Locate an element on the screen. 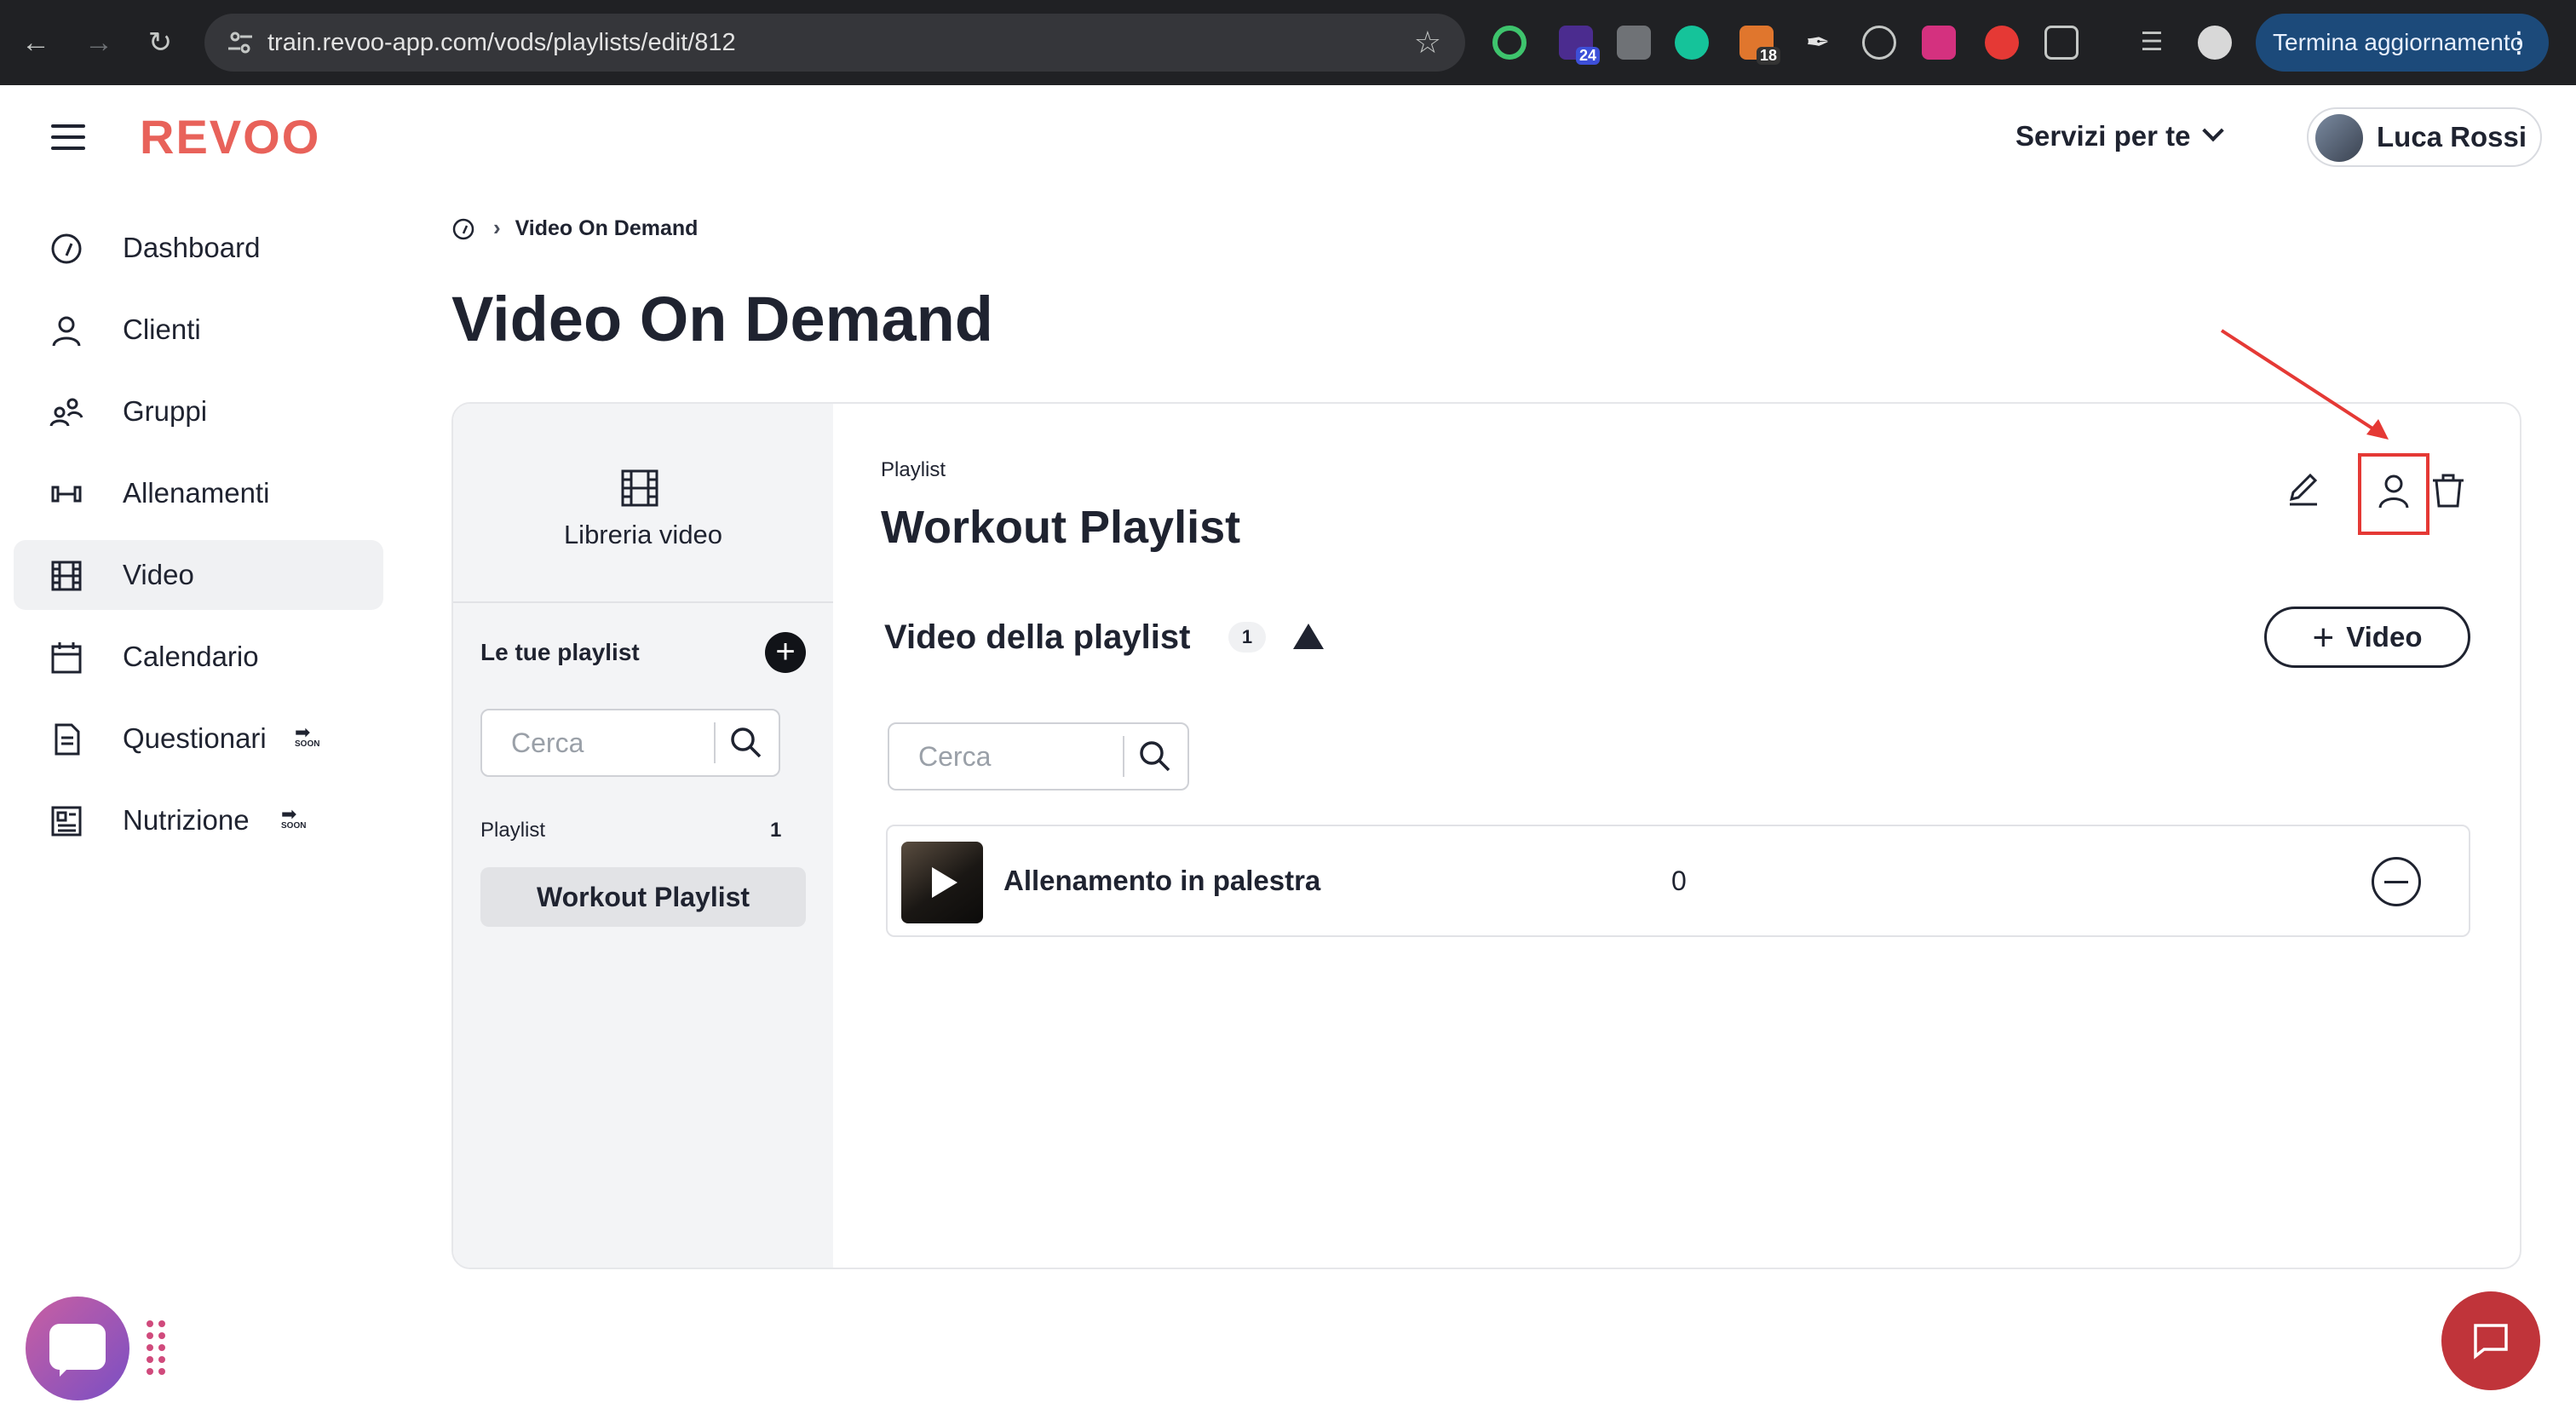 Image resolution: width=2576 pixels, height=1426 pixels. sidebar-item-dashboard: Dashboard is located at coordinates (199, 248).